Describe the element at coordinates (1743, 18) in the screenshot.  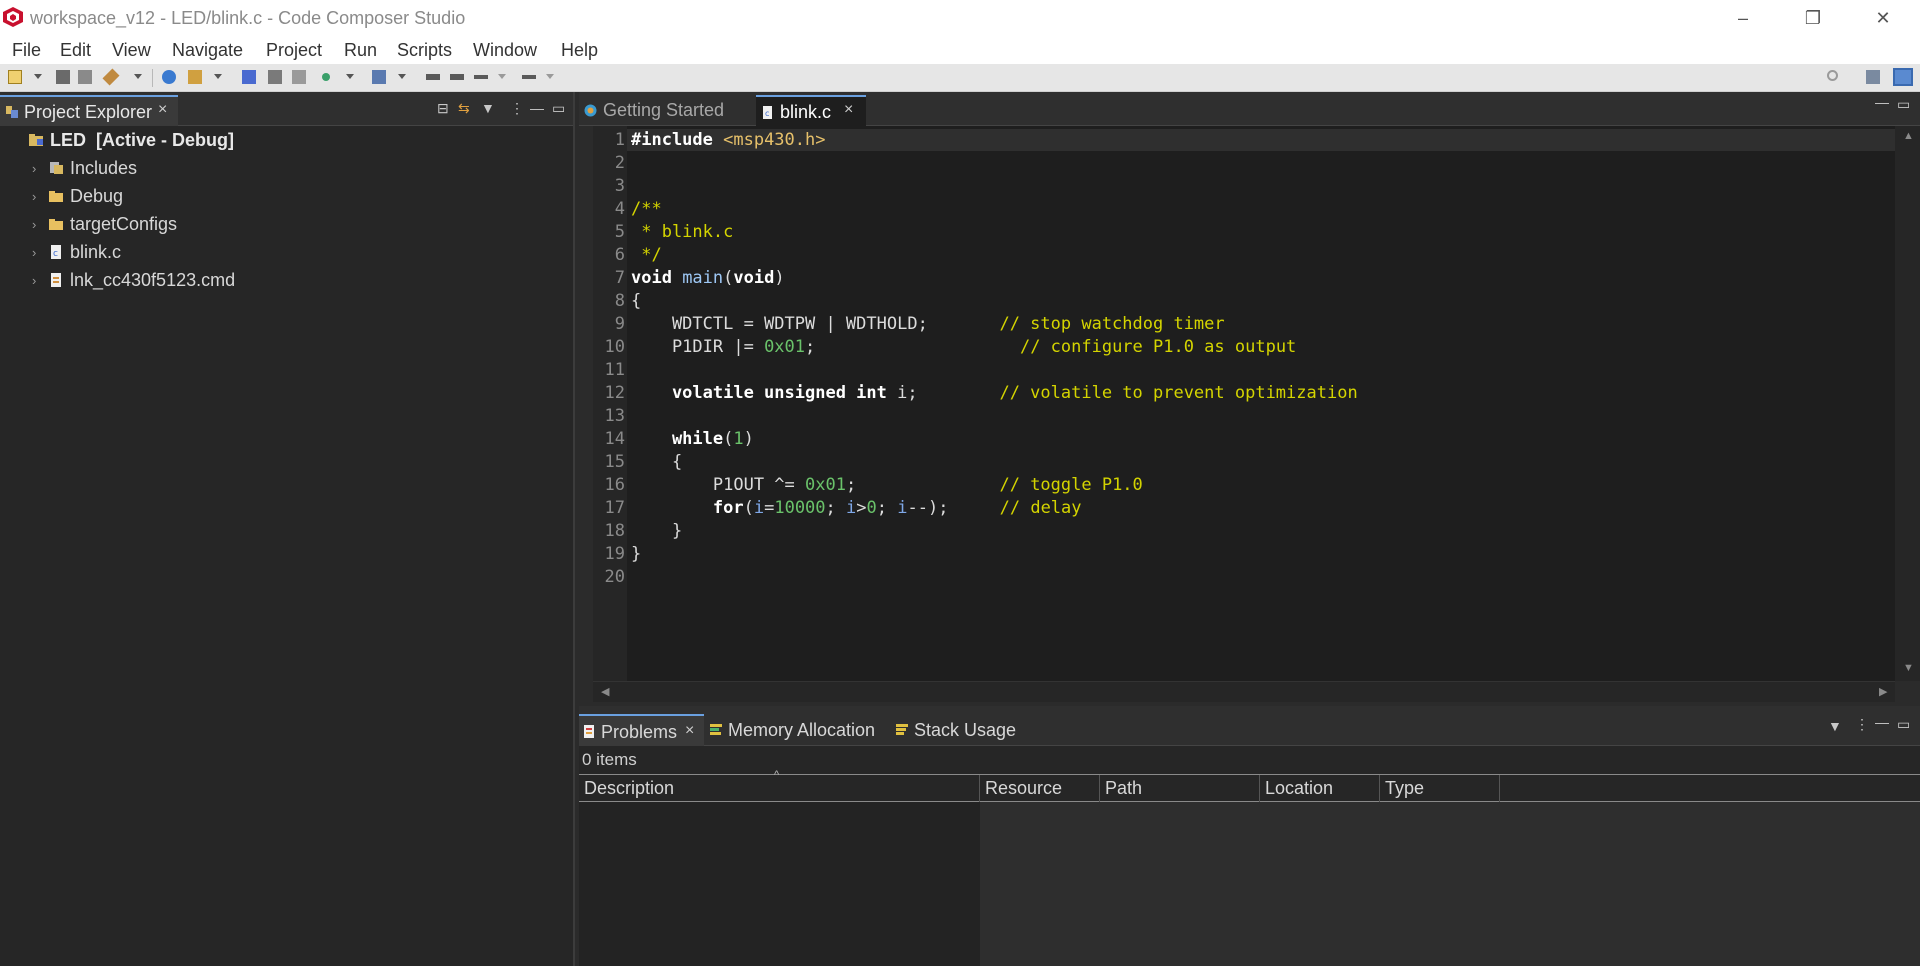
I see `minimize-button: –` at that location.